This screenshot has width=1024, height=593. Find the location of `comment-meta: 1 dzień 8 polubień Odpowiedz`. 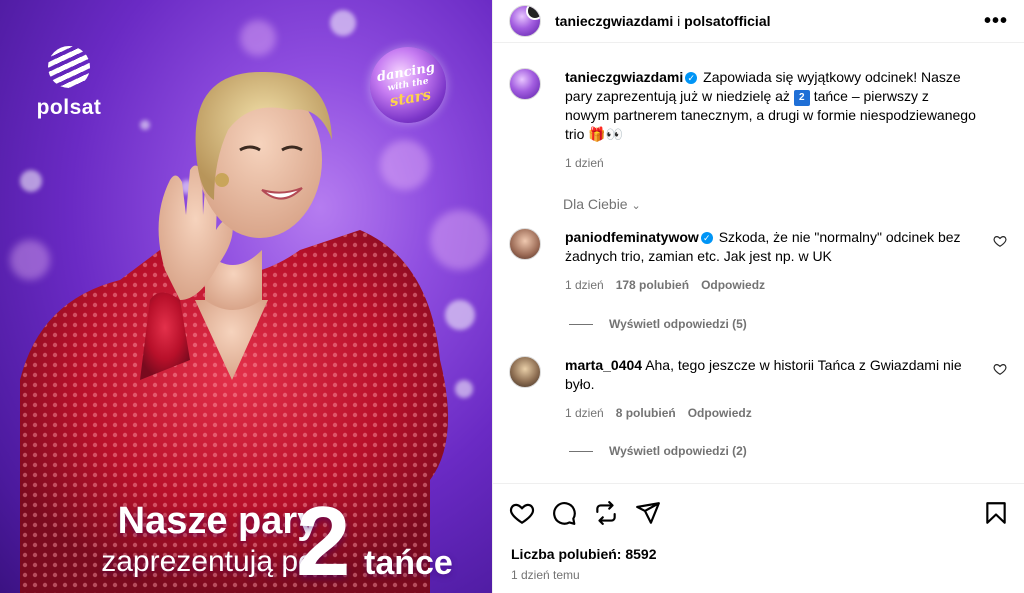

comment-meta: 1 dzień 8 polubień Odpowiedz is located at coordinates (787, 413).